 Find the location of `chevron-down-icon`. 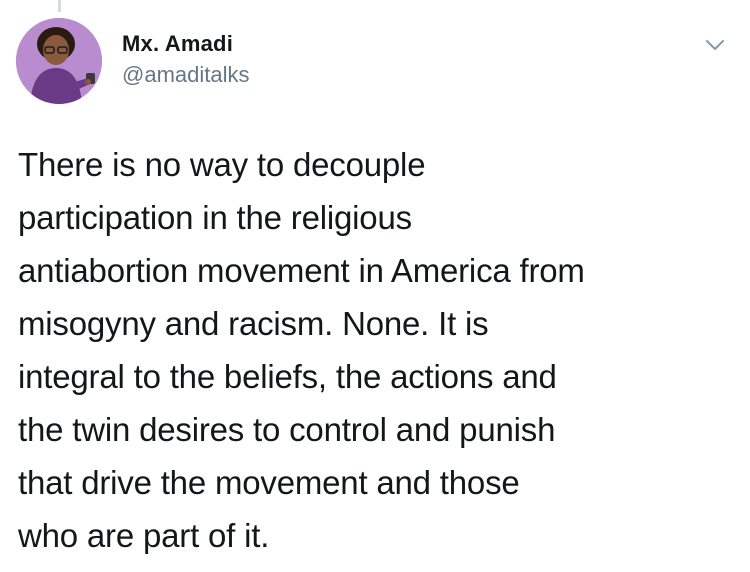

chevron-down-icon is located at coordinates (715, 45).